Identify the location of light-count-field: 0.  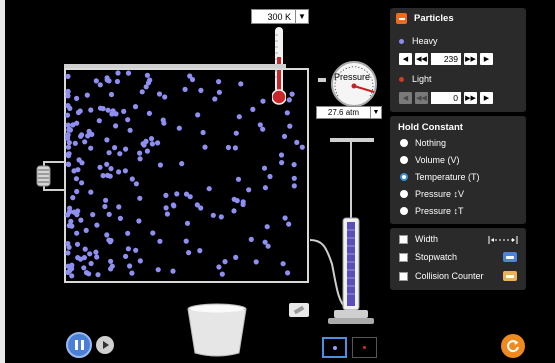
(446, 98).